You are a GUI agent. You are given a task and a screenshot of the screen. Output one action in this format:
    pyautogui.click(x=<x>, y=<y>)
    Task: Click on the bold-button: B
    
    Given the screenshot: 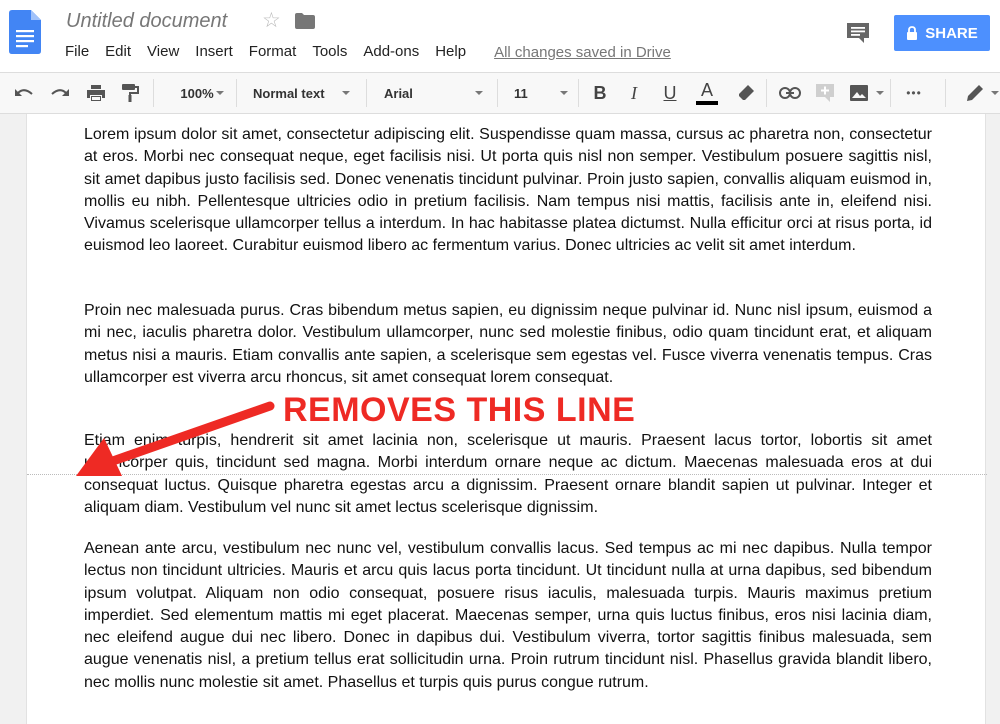 What is the action you would take?
    pyautogui.click(x=600, y=93)
    